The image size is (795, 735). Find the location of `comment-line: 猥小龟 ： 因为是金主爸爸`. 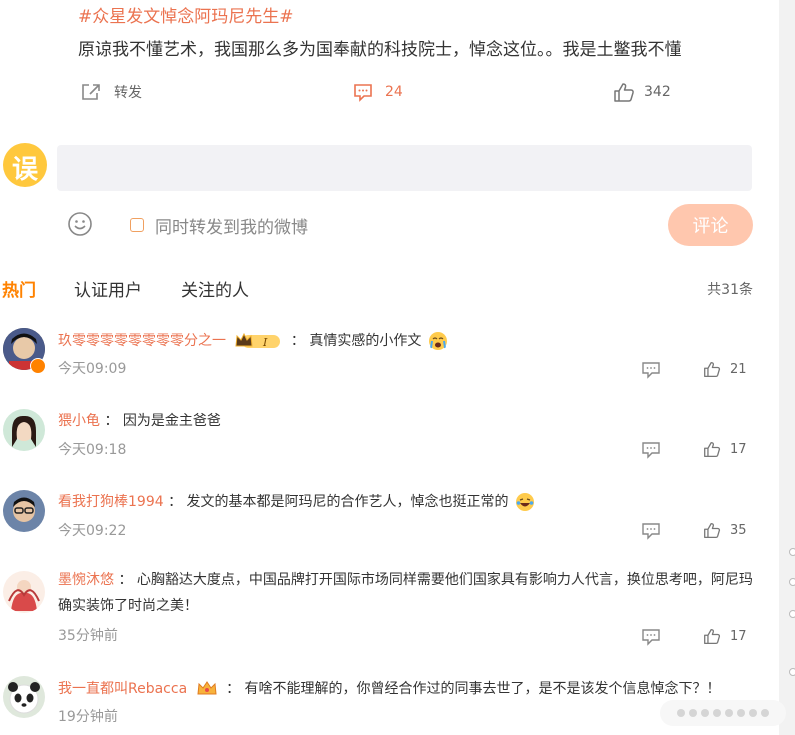

comment-line: 猥小龟 ： 因为是金主爸爸 is located at coordinates (139, 420).